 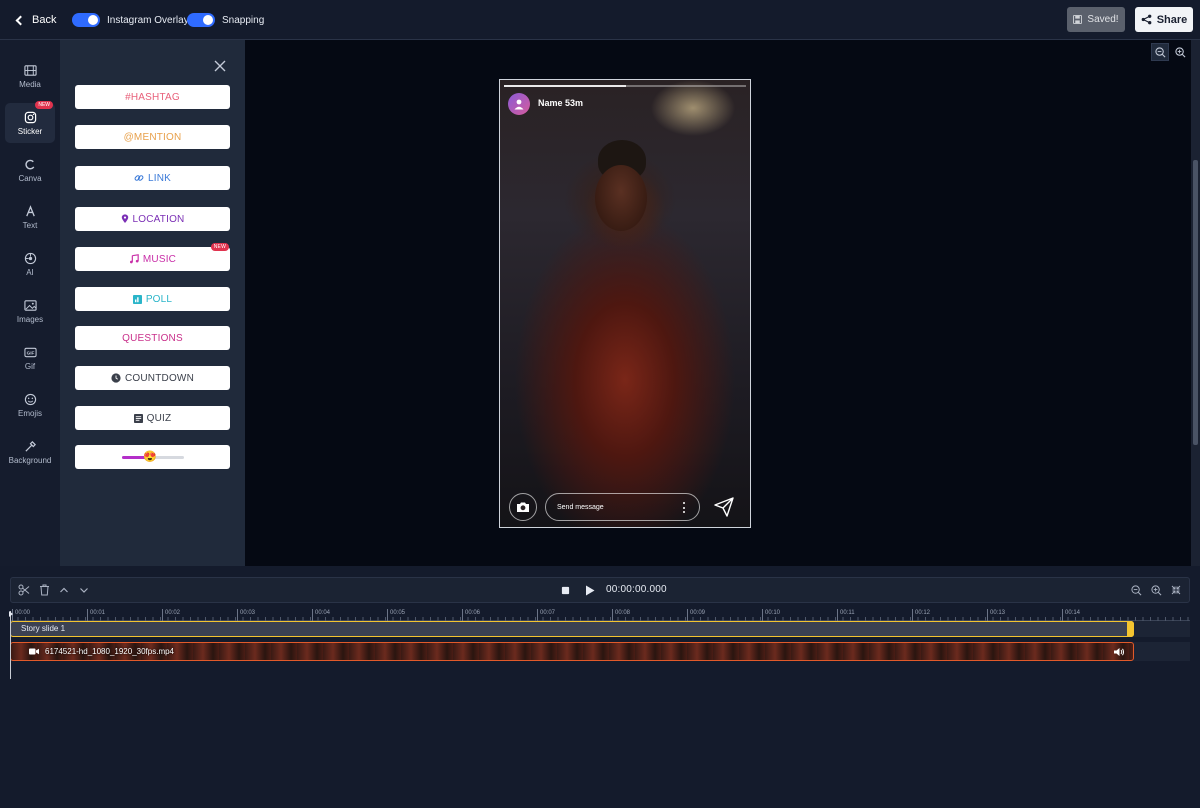 I want to click on collapse-icon, so click(x=1176, y=590).